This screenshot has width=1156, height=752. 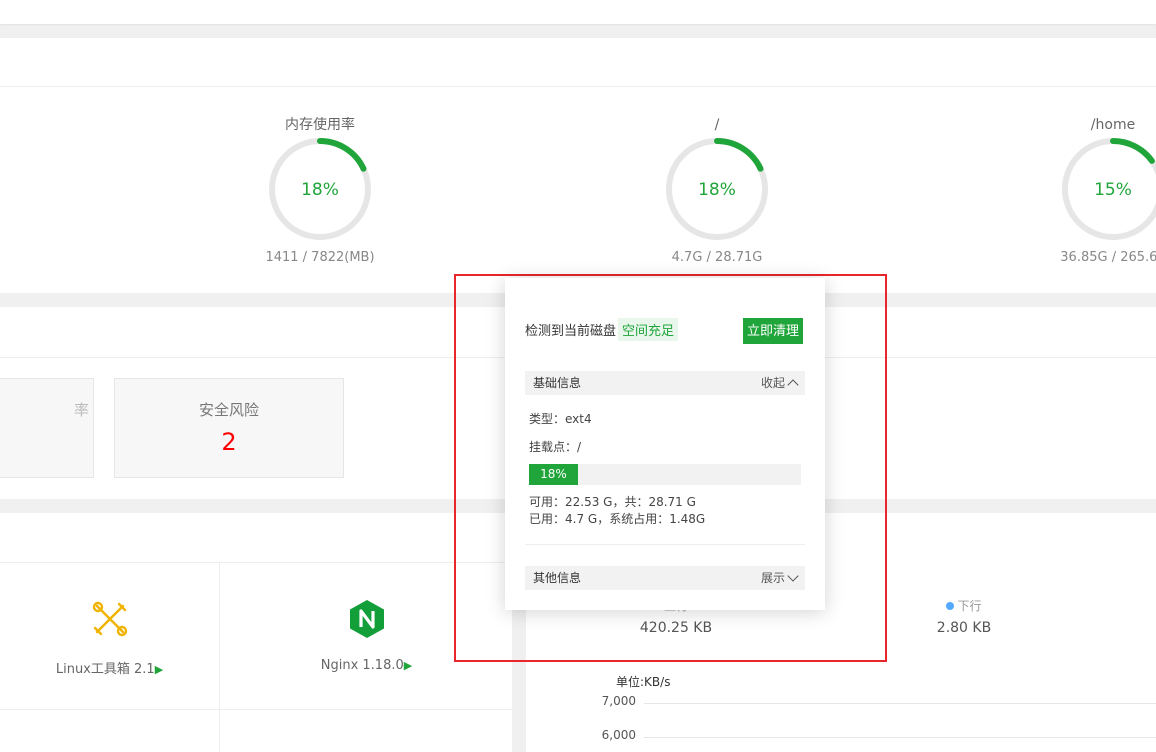 I want to click on disk-status-text: 检测到当前磁盘, so click(x=571, y=331).